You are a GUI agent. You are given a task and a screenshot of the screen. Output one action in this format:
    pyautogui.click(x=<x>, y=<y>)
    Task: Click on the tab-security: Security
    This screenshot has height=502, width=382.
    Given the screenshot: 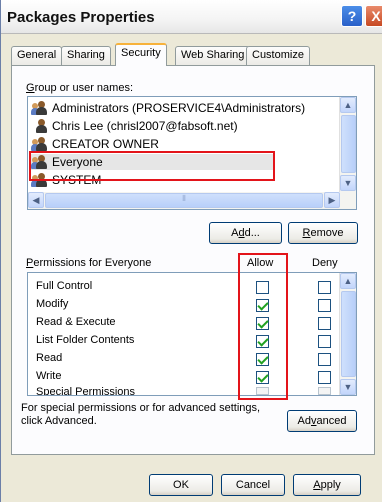 What is the action you would take?
    pyautogui.click(x=141, y=54)
    